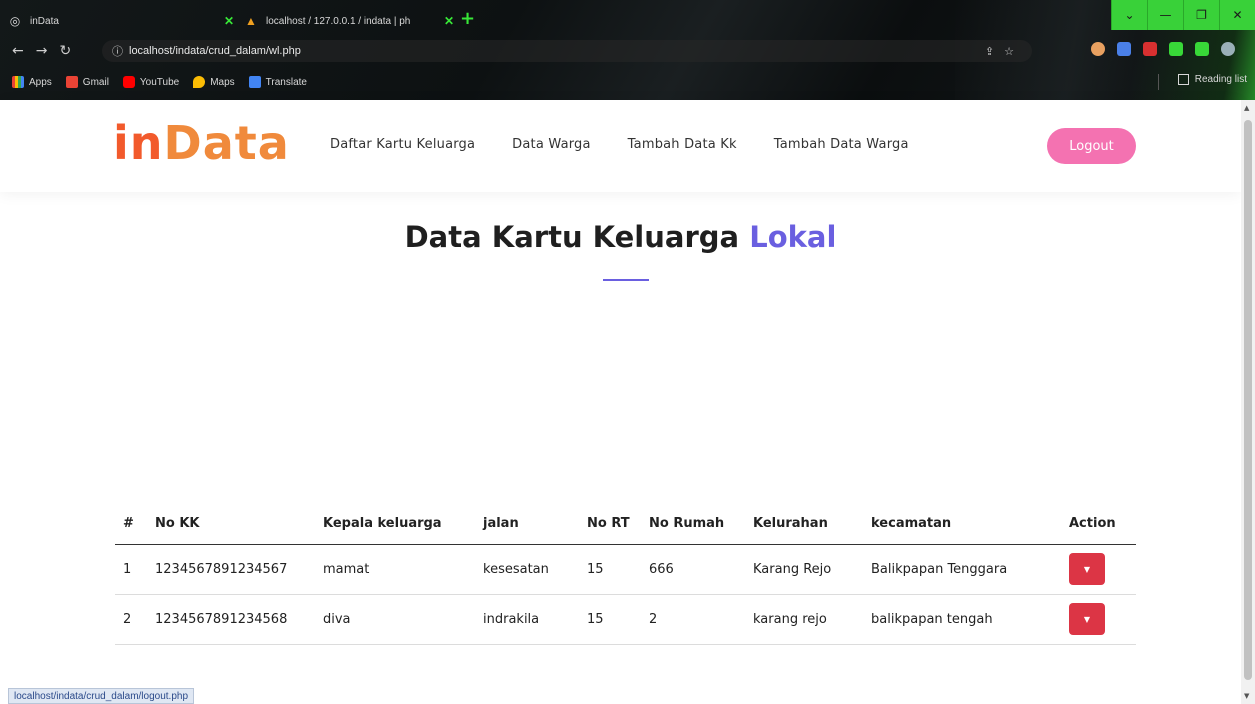 This screenshot has width=1255, height=704. What do you see at coordinates (1183, 79) in the screenshot?
I see `reading-list-icon` at bounding box center [1183, 79].